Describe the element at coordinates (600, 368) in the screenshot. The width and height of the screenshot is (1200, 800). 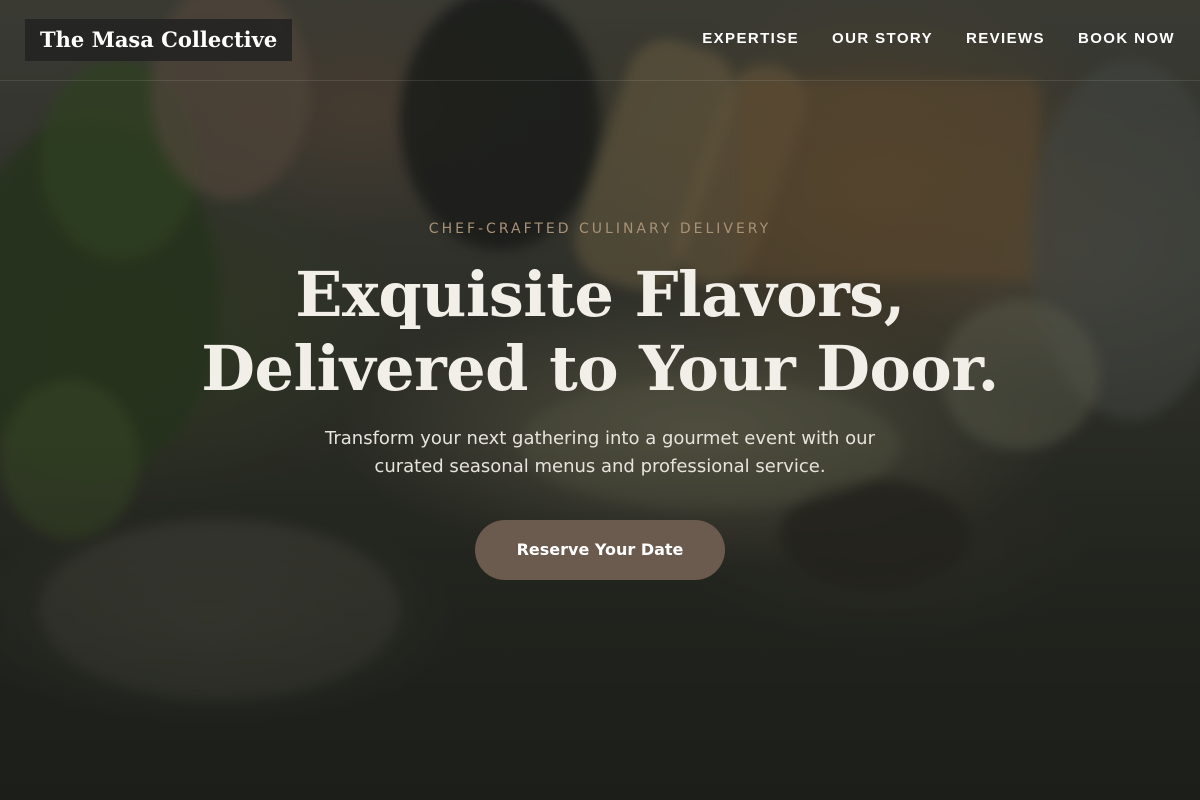
I see `hero-headline-line-2: Delivered to Your Door.` at that location.